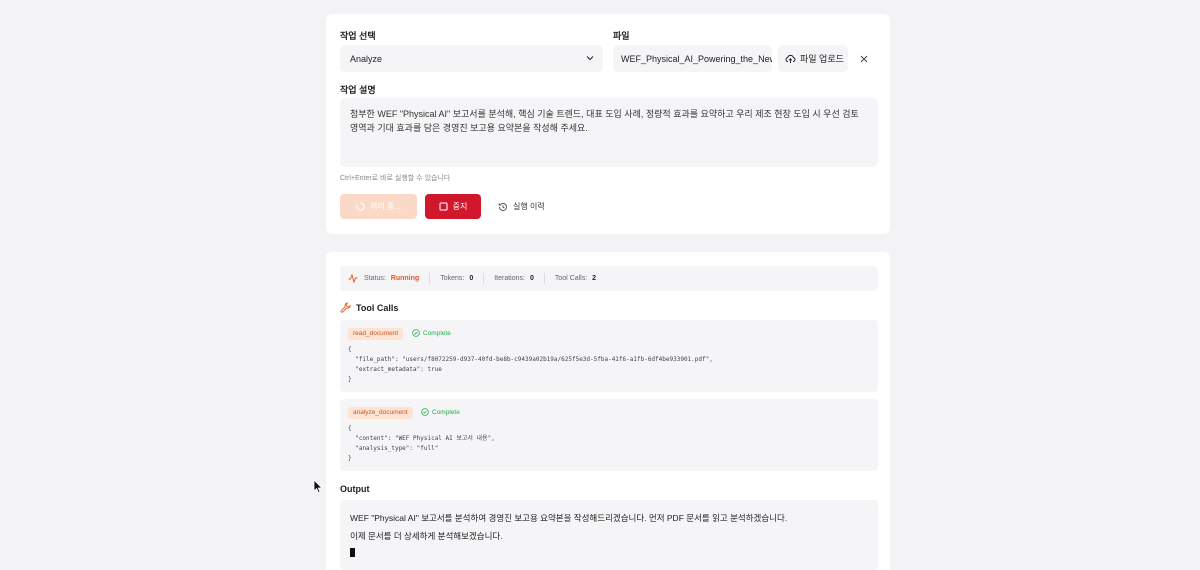 The height and width of the screenshot is (570, 1200). I want to click on tokens-item: Tokens: 0, so click(457, 278).